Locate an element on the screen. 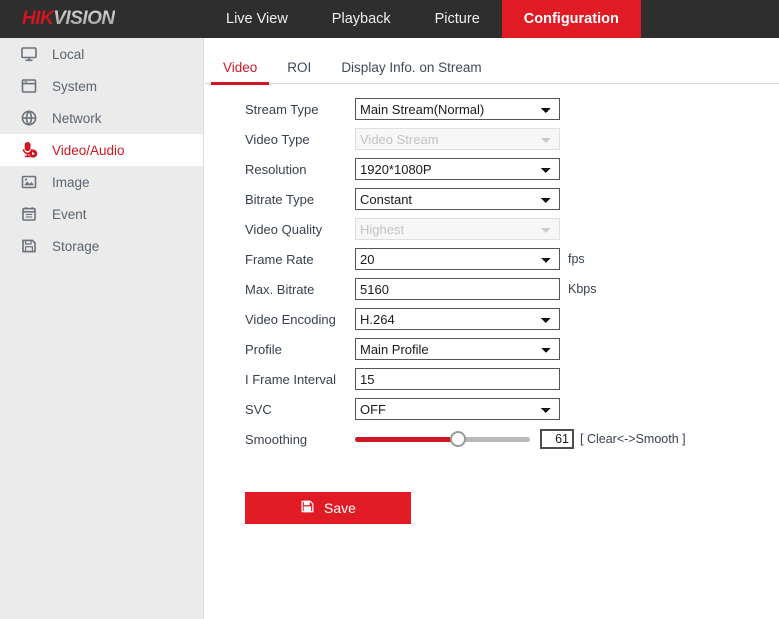 Image resolution: width=779 pixels, height=619 pixels. tab-display-info-on-stream: Display Info. on Stream is located at coordinates (411, 71).